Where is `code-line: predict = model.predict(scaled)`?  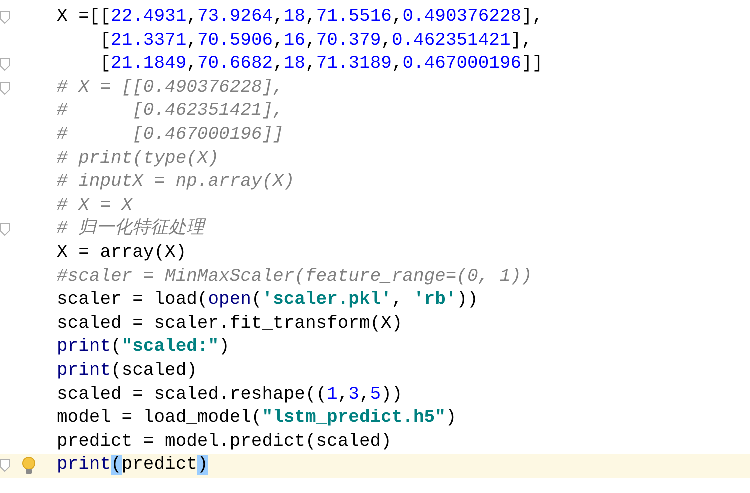 code-line: predict = model.predict(scaled) is located at coordinates (224, 442).